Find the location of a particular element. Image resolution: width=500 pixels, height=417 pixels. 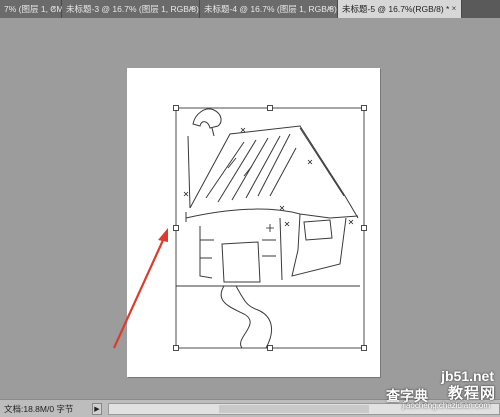

status-menu-arrow-icon: ▶ is located at coordinates (97, 408).